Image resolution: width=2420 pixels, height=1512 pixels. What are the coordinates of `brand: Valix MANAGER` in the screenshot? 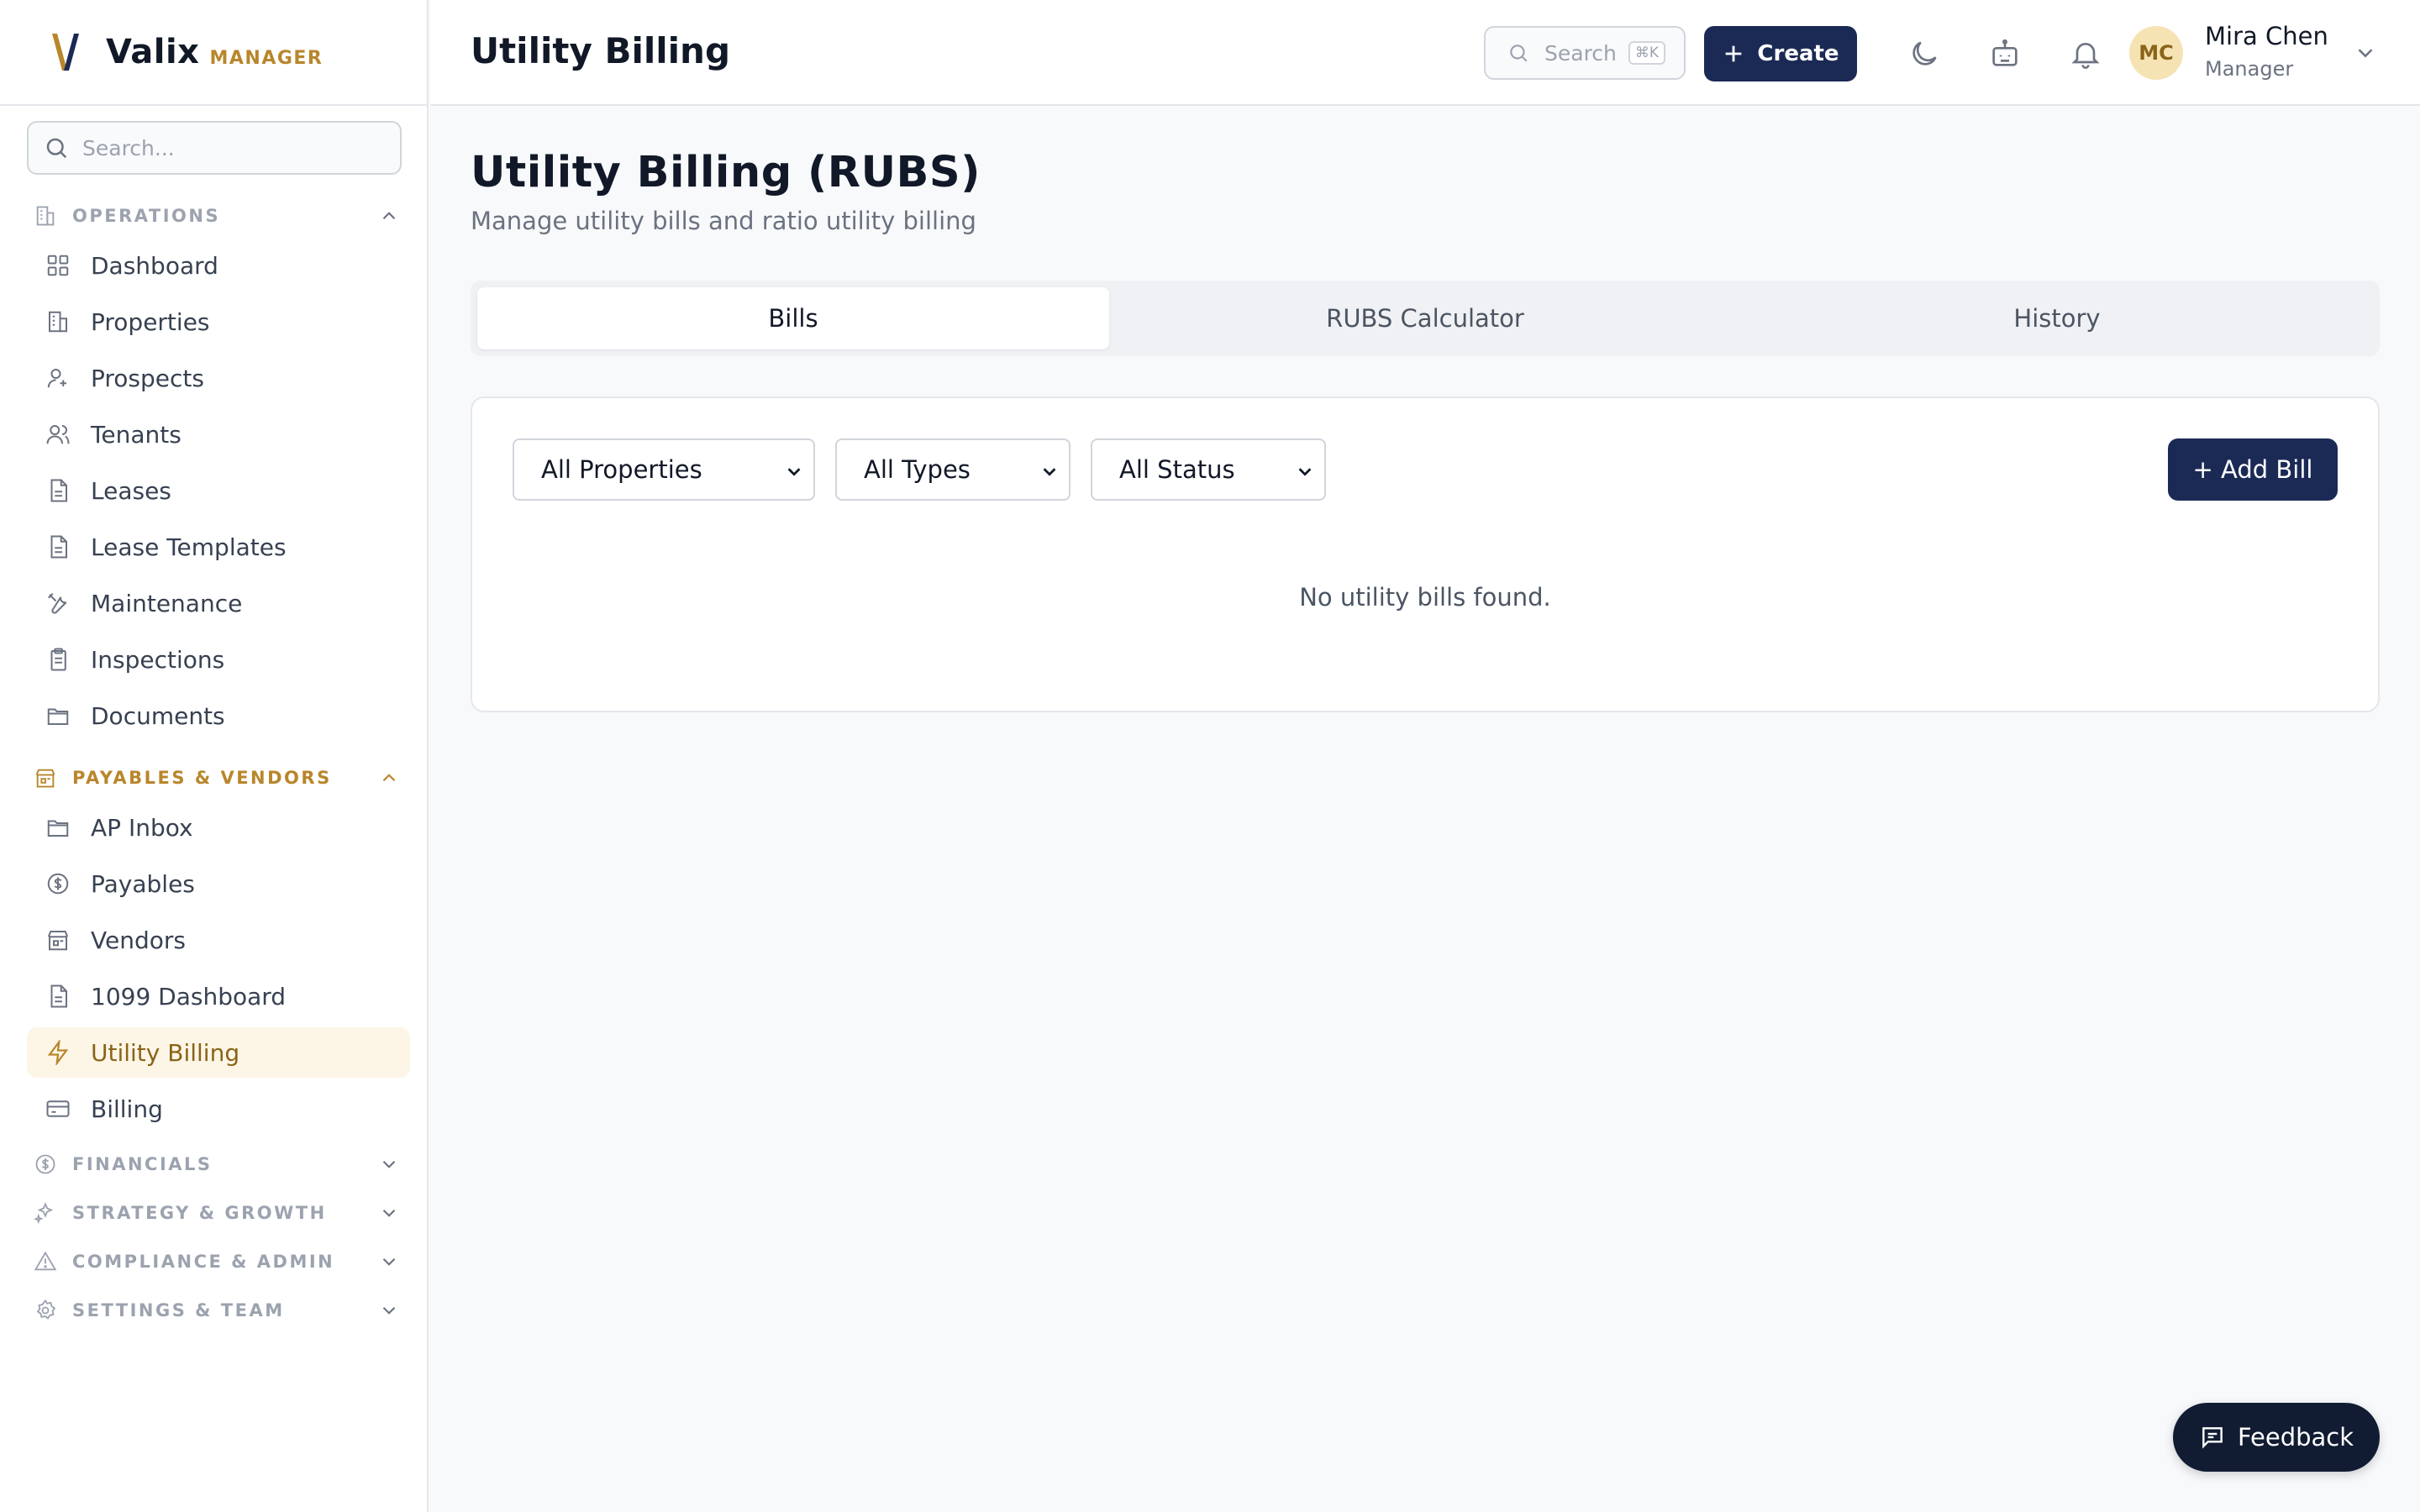 It's located at (214, 53).